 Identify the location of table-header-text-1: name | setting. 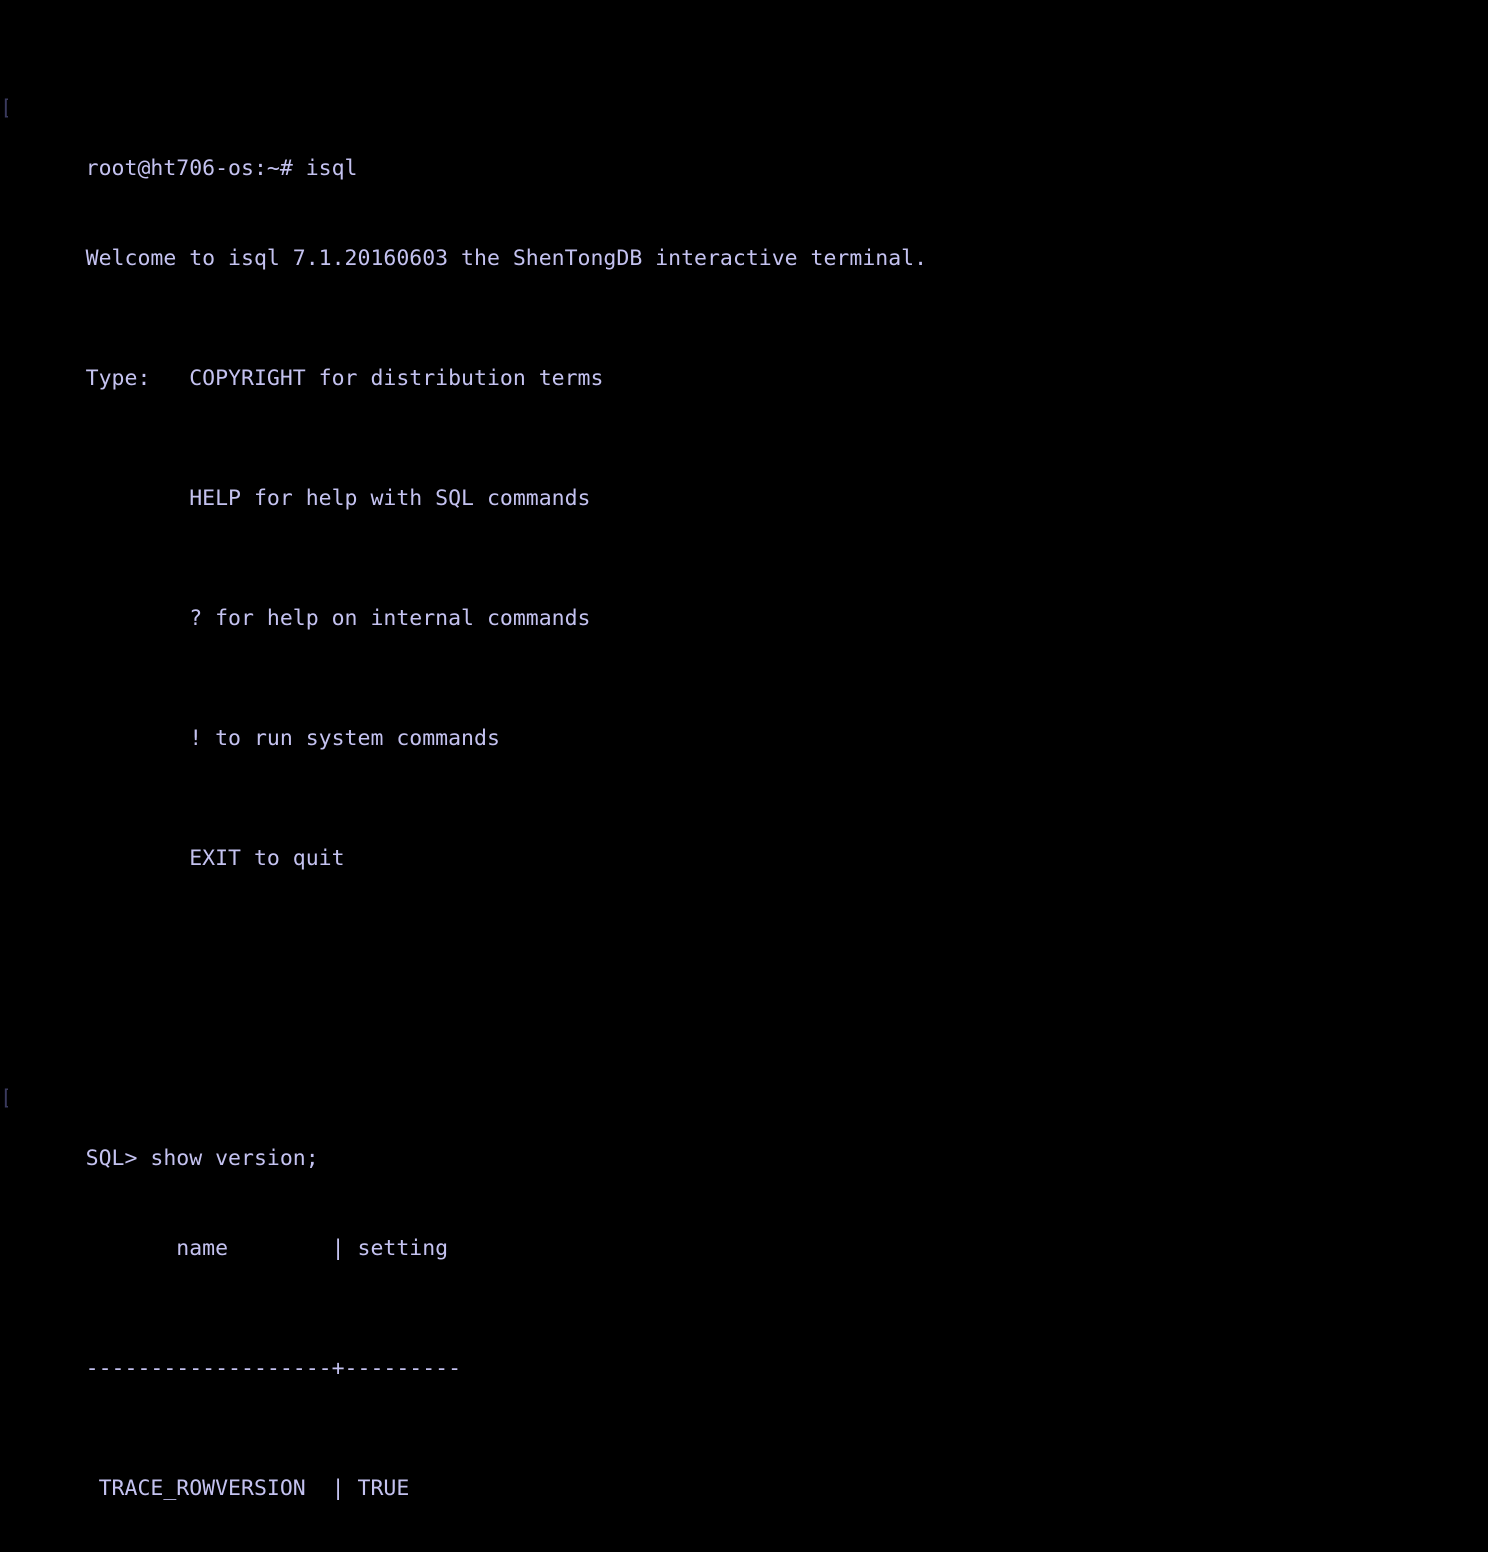
(267, 1248).